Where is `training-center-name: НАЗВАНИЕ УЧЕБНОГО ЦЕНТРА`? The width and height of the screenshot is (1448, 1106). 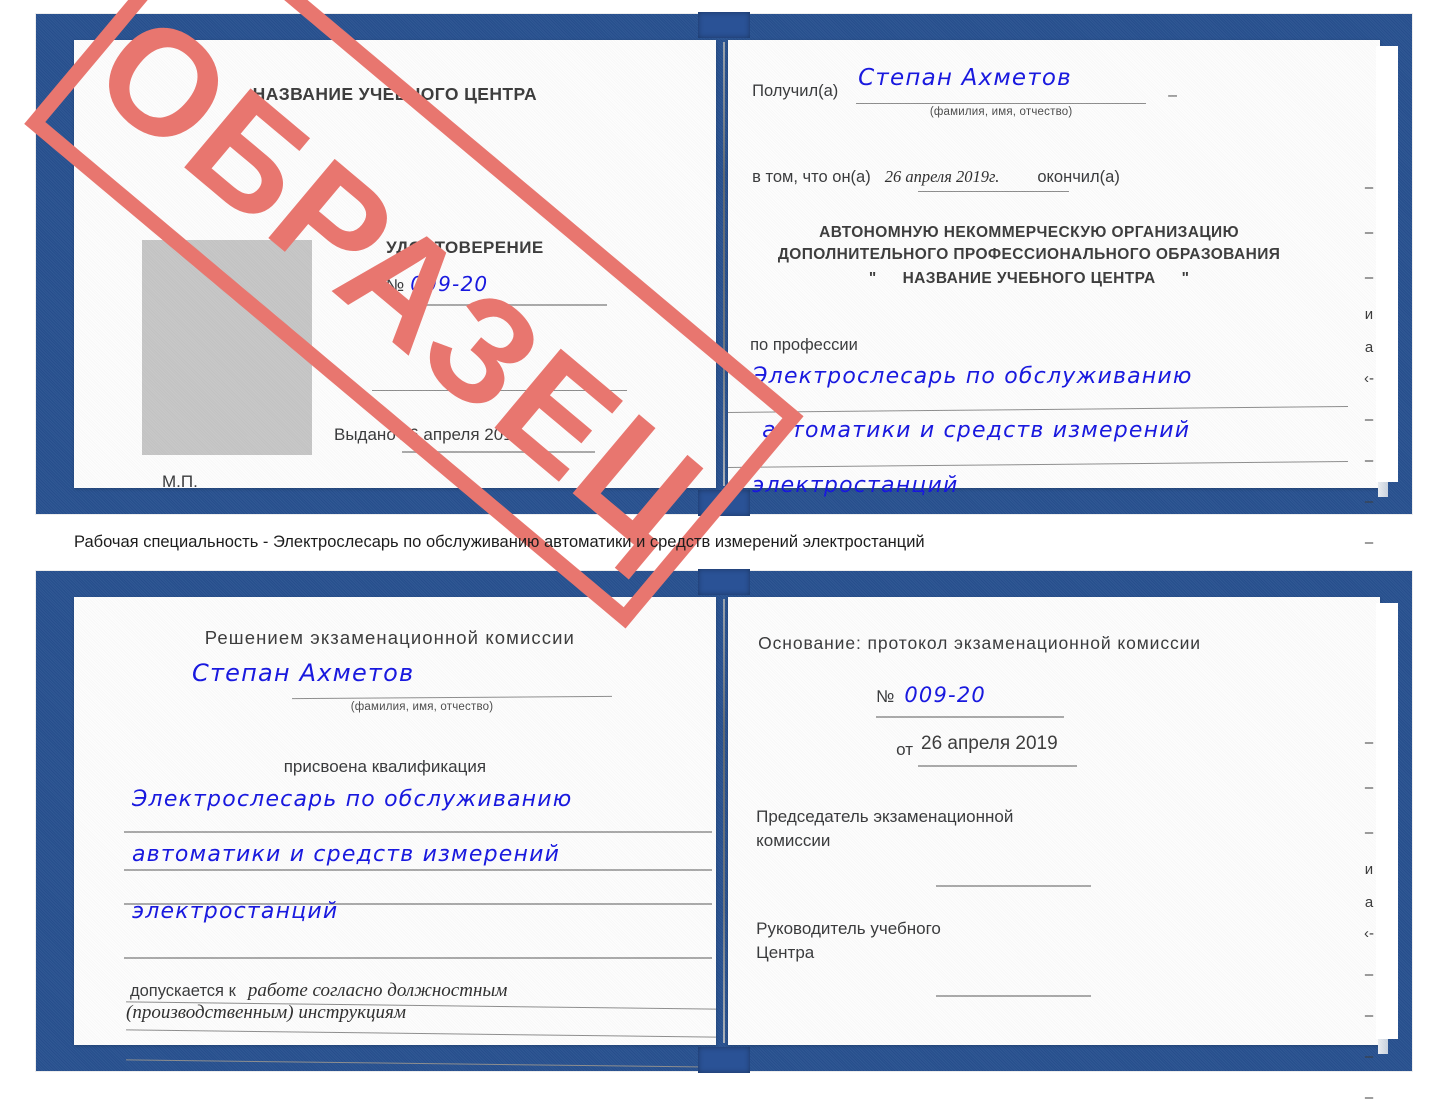
training-center-name: НАЗВАНИЕ УЧЕБНОГО ЦЕНТРА is located at coordinates (395, 94).